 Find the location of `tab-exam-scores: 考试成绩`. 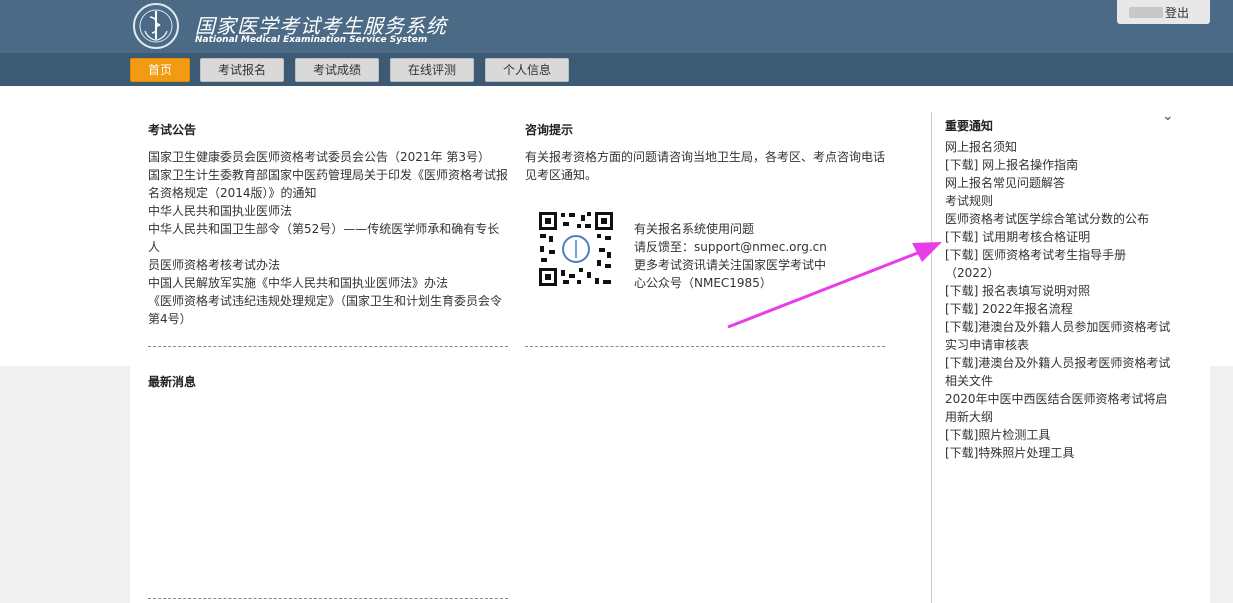

tab-exam-scores: 考试成绩 is located at coordinates (337, 70).